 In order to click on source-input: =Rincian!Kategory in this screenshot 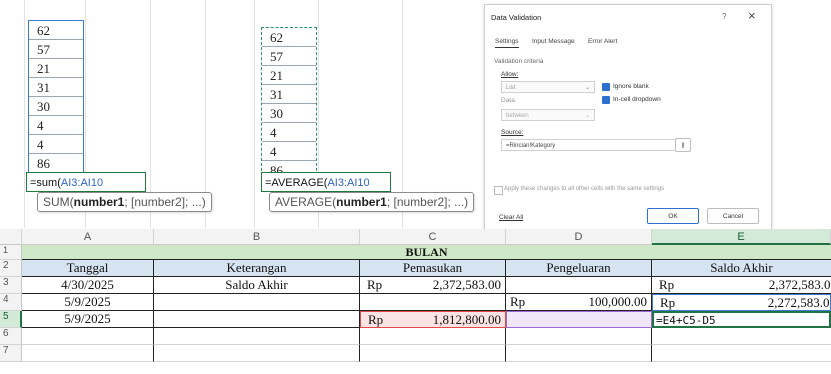, I will do `click(593, 145)`.